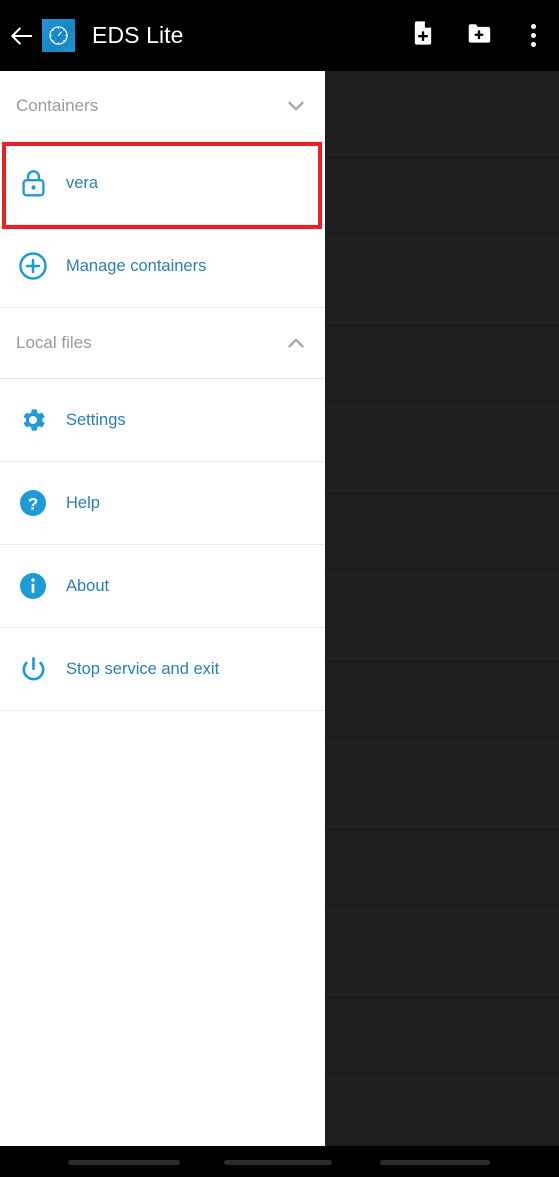 Image resolution: width=559 pixels, height=1177 pixels. I want to click on container-row-wrapper: vera, so click(162, 185).